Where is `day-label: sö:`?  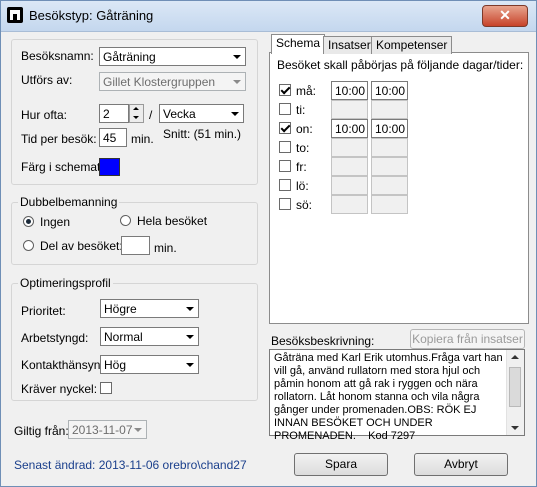 day-label: sö: is located at coordinates (304, 205).